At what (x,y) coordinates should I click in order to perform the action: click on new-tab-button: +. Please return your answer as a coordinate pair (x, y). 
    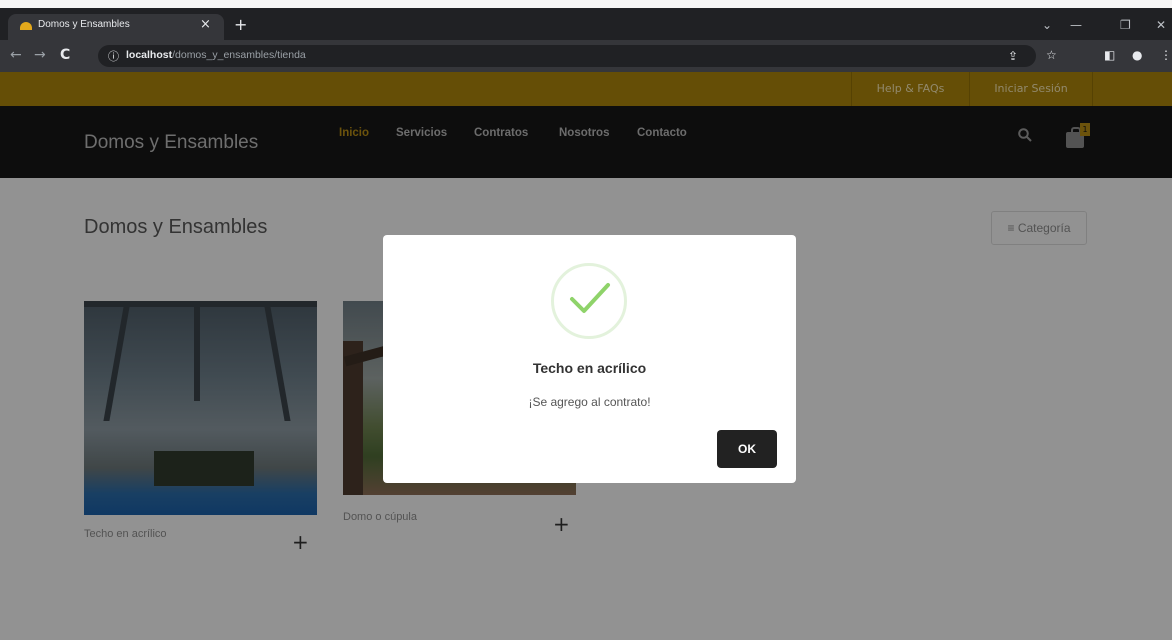
    Looking at the image, I should click on (240, 25).